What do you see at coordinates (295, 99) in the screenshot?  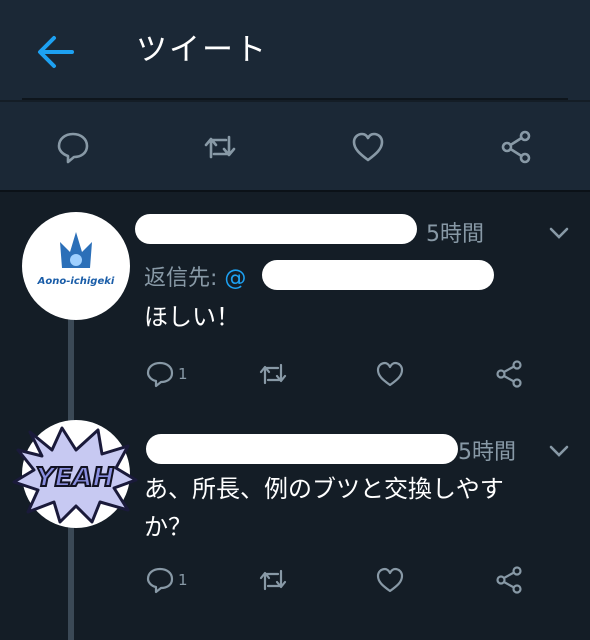 I see `header-divider` at bounding box center [295, 99].